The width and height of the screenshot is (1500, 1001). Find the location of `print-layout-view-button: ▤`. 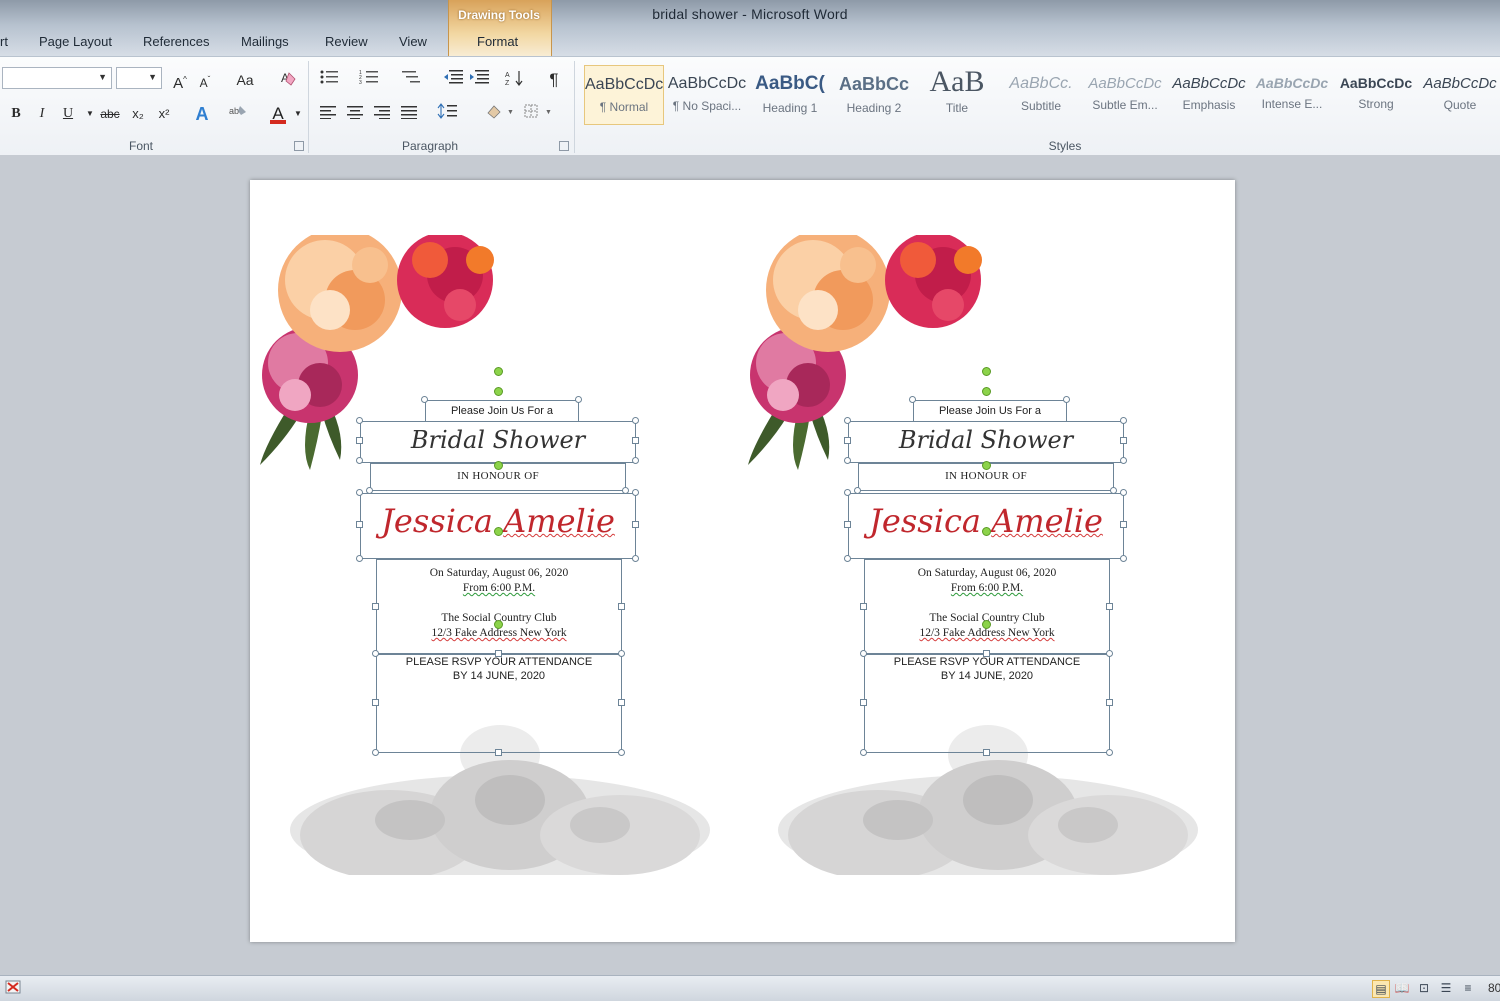

print-layout-view-button: ▤ is located at coordinates (1381, 989).